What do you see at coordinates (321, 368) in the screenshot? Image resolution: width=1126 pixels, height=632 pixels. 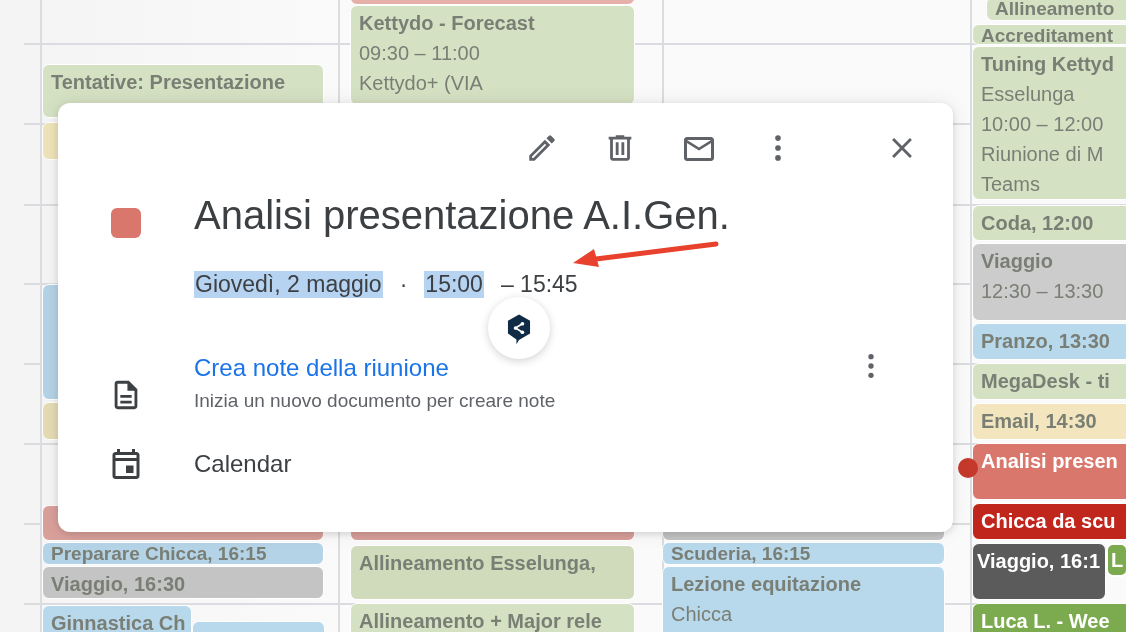 I see `create-notes-link: Crea note della riunione` at bounding box center [321, 368].